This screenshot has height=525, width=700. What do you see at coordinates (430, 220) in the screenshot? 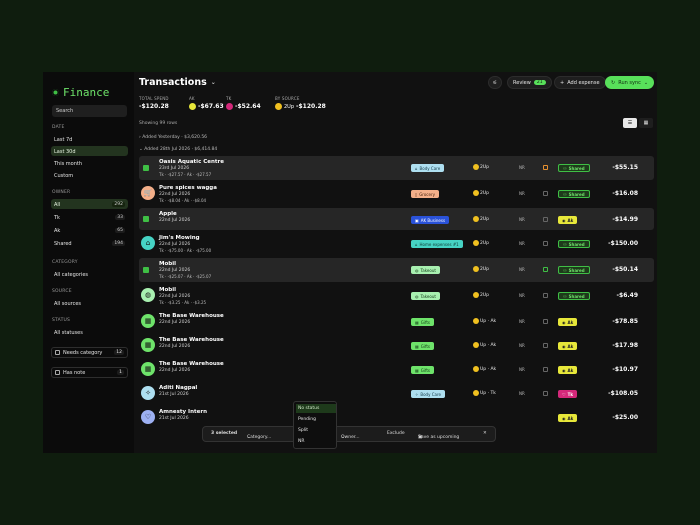
I see `category-badge: ▣ AK Business` at bounding box center [430, 220].